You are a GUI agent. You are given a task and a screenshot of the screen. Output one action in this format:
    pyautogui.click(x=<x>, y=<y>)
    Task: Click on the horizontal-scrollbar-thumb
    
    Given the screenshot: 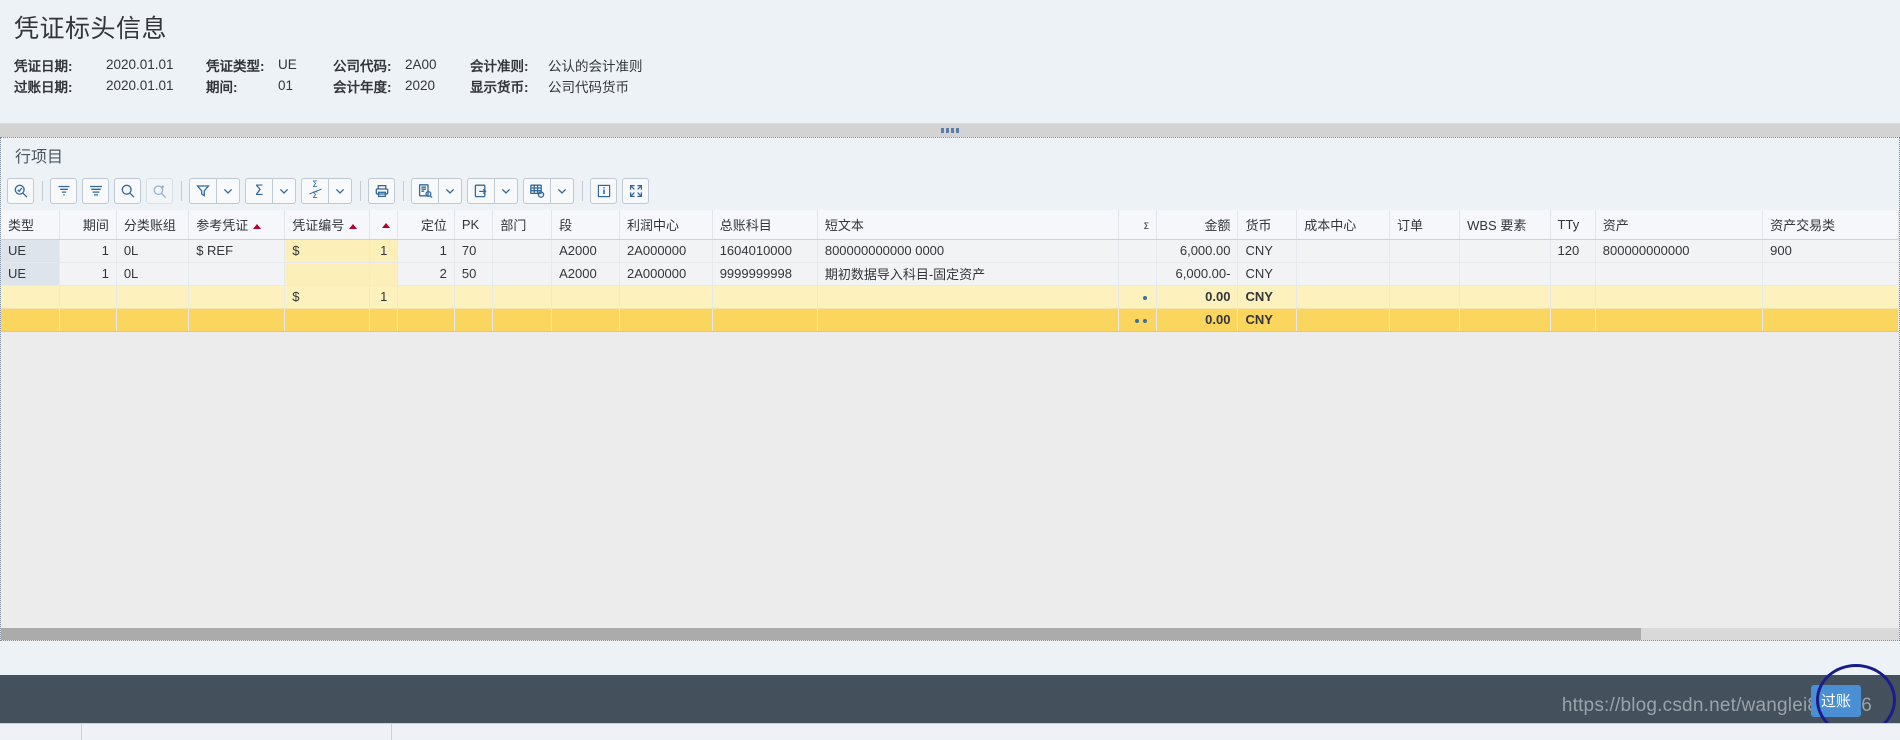 What is the action you would take?
    pyautogui.click(x=821, y=634)
    